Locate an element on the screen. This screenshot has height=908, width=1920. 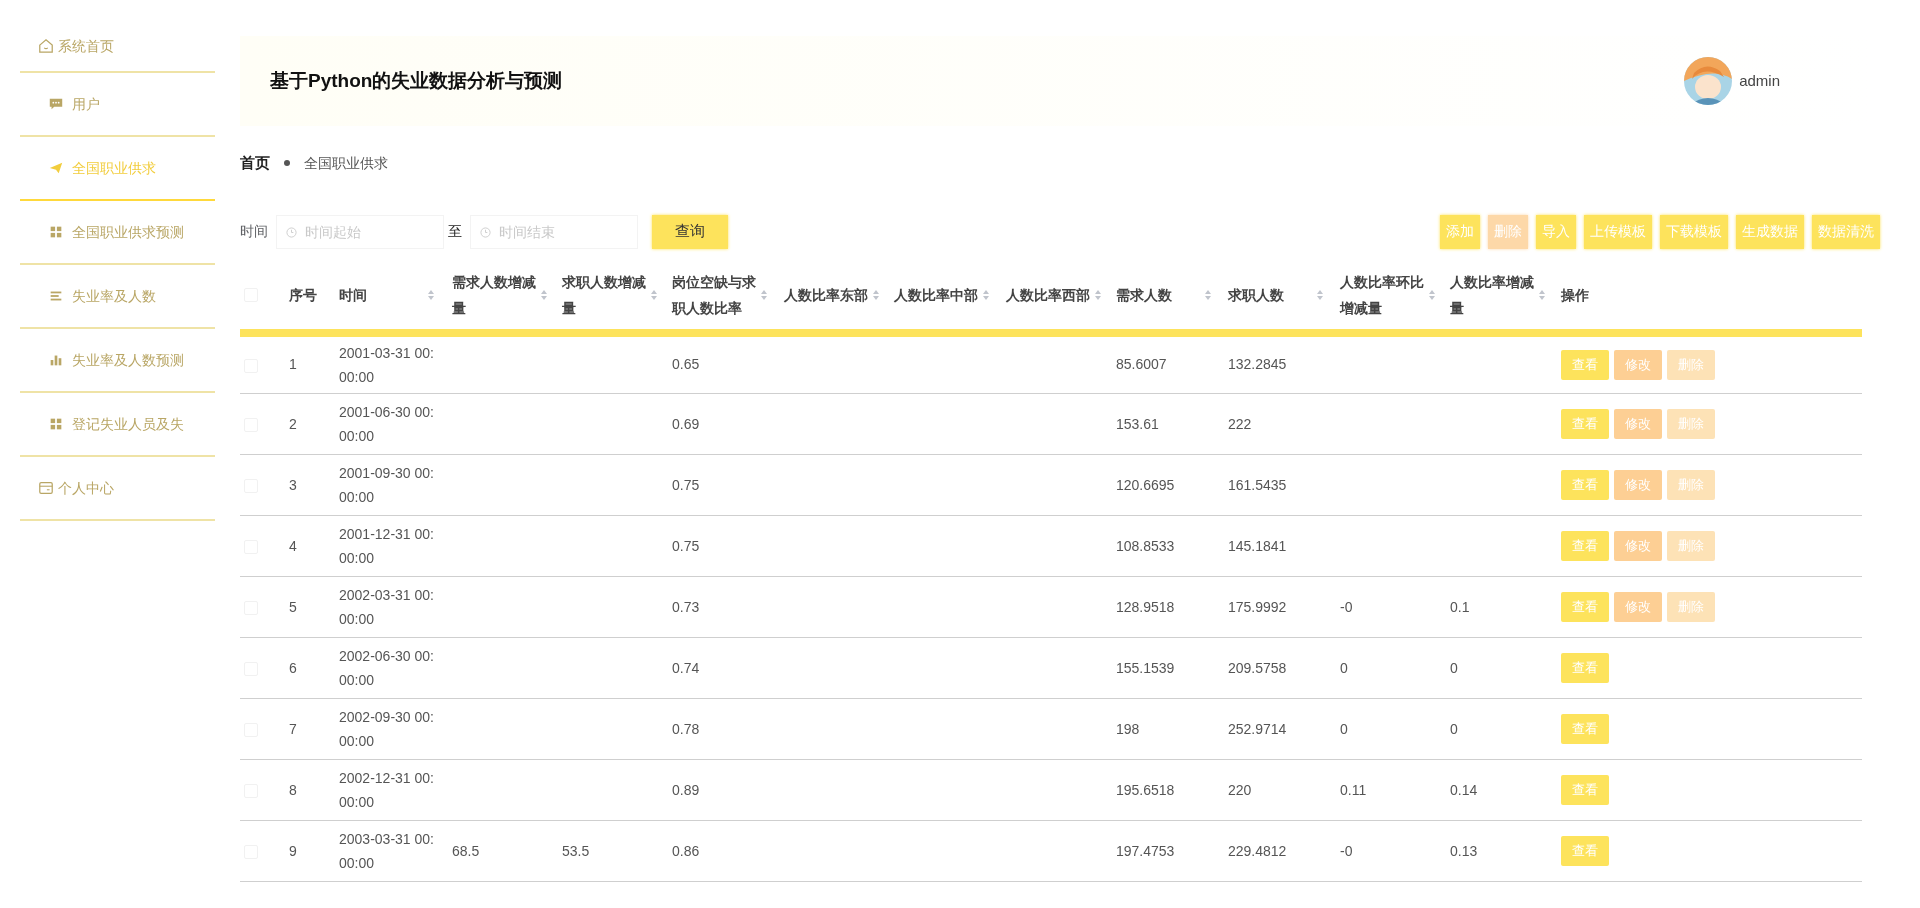
table-cell-text: 2002-03-31 00:00:00 is located at coordinates (387, 607).